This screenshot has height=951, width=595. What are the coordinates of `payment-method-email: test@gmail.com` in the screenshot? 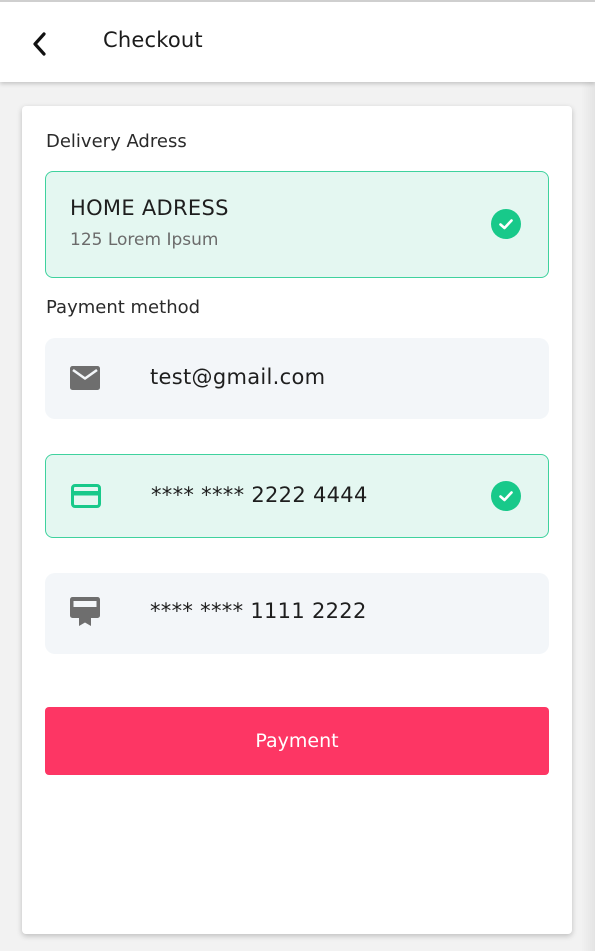 It's located at (297, 378).